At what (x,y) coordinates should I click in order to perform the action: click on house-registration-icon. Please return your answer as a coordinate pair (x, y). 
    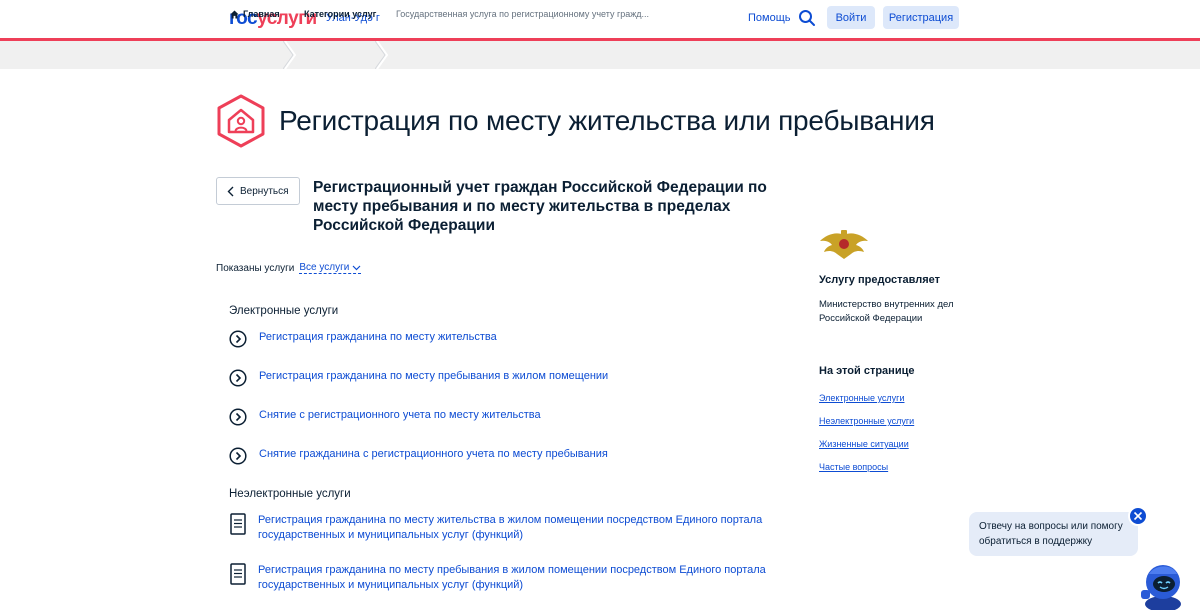
    Looking at the image, I should click on (241, 121).